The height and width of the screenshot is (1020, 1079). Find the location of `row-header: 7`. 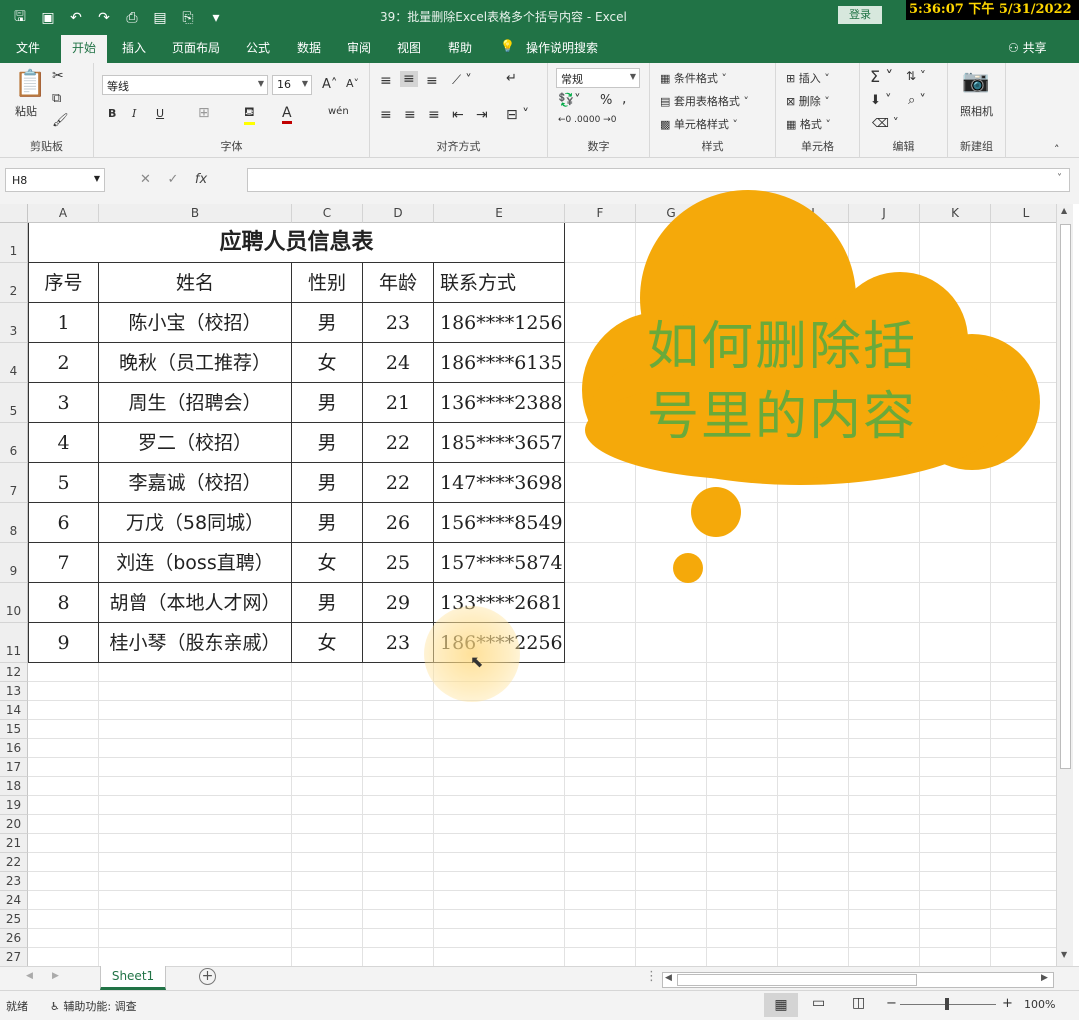

row-header: 7 is located at coordinates (14, 483).